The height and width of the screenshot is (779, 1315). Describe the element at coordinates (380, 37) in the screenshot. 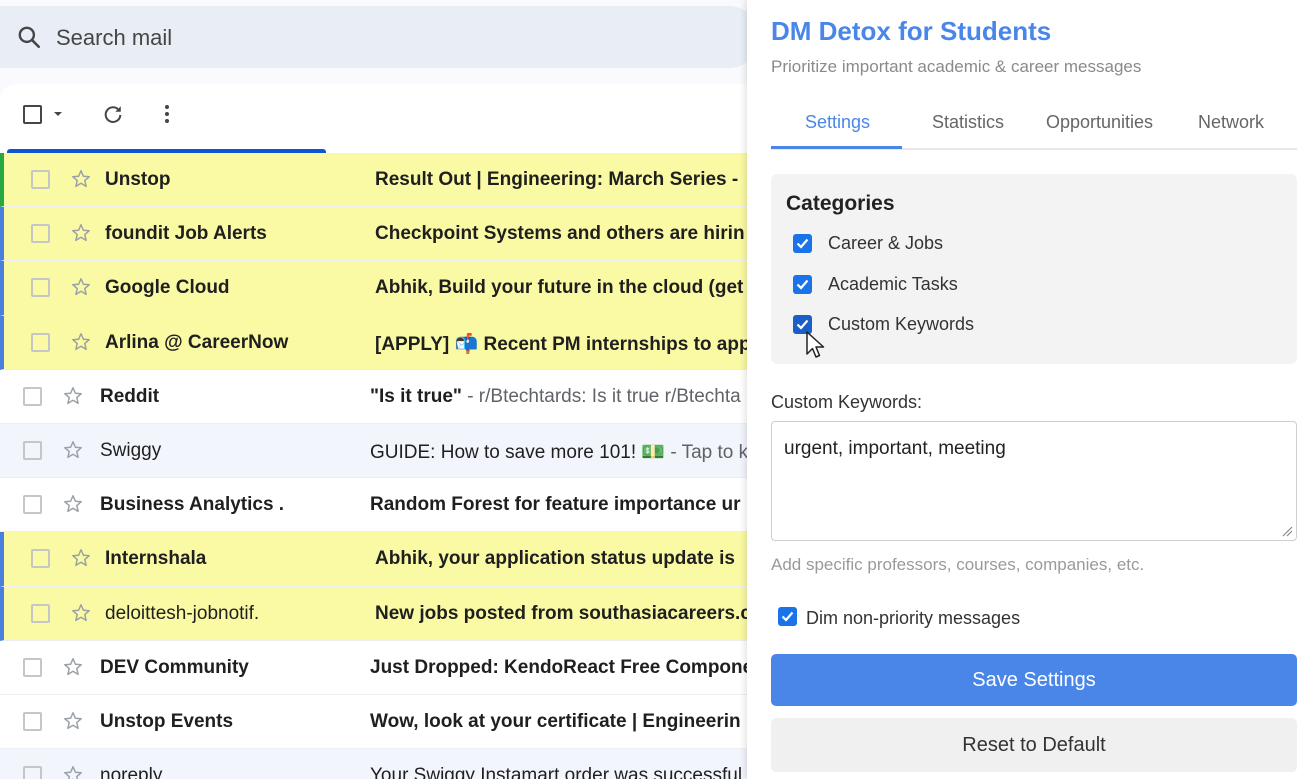

I see `search-bar: Search mail` at that location.